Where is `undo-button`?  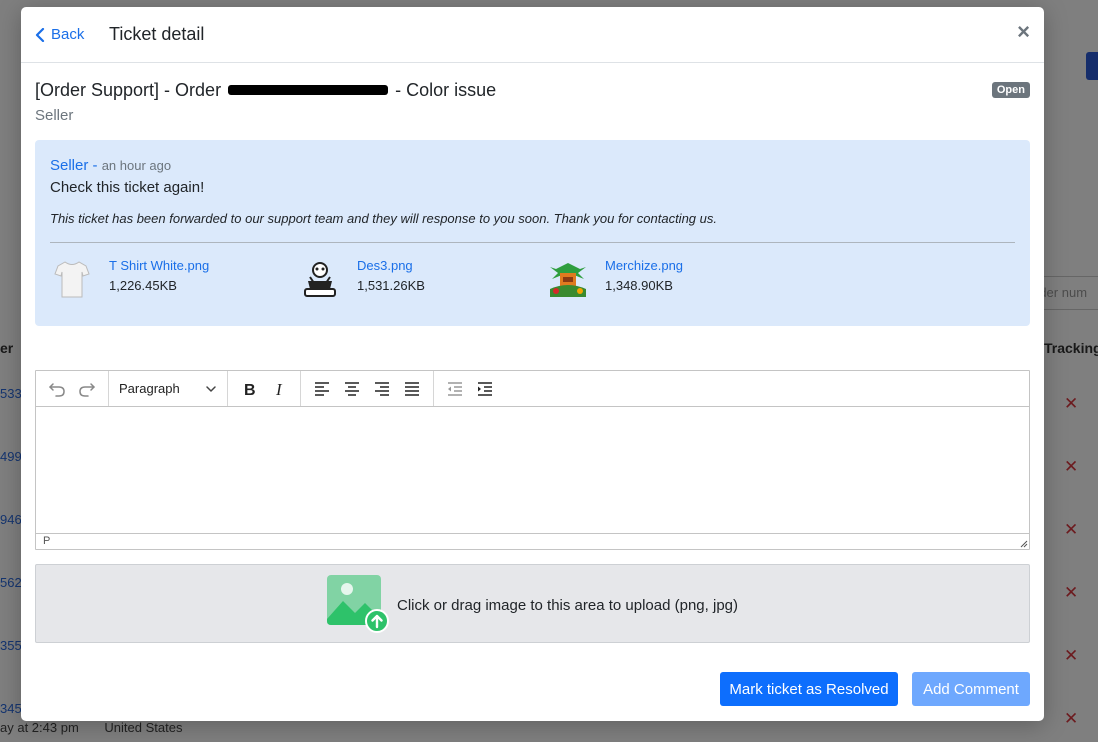
undo-button is located at coordinates (57, 389).